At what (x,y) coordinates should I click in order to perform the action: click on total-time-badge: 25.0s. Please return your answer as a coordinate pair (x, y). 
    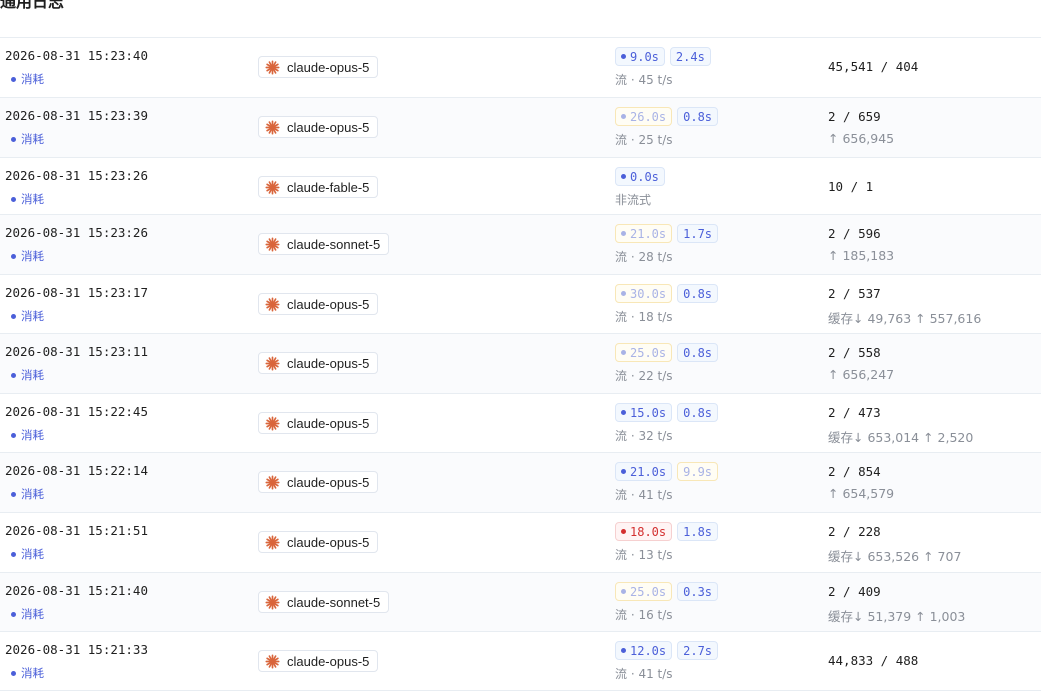
    Looking at the image, I should click on (644, 352).